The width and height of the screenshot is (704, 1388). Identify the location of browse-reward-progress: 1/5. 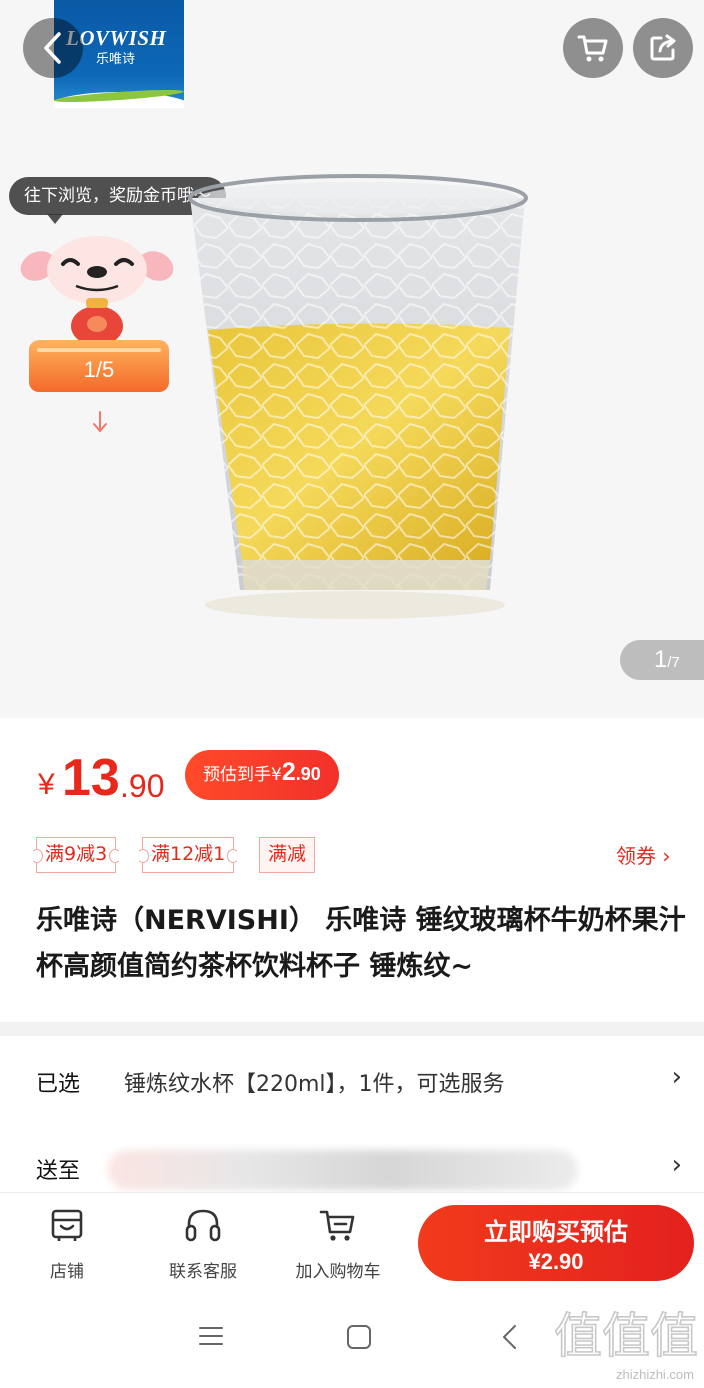
(99, 366).